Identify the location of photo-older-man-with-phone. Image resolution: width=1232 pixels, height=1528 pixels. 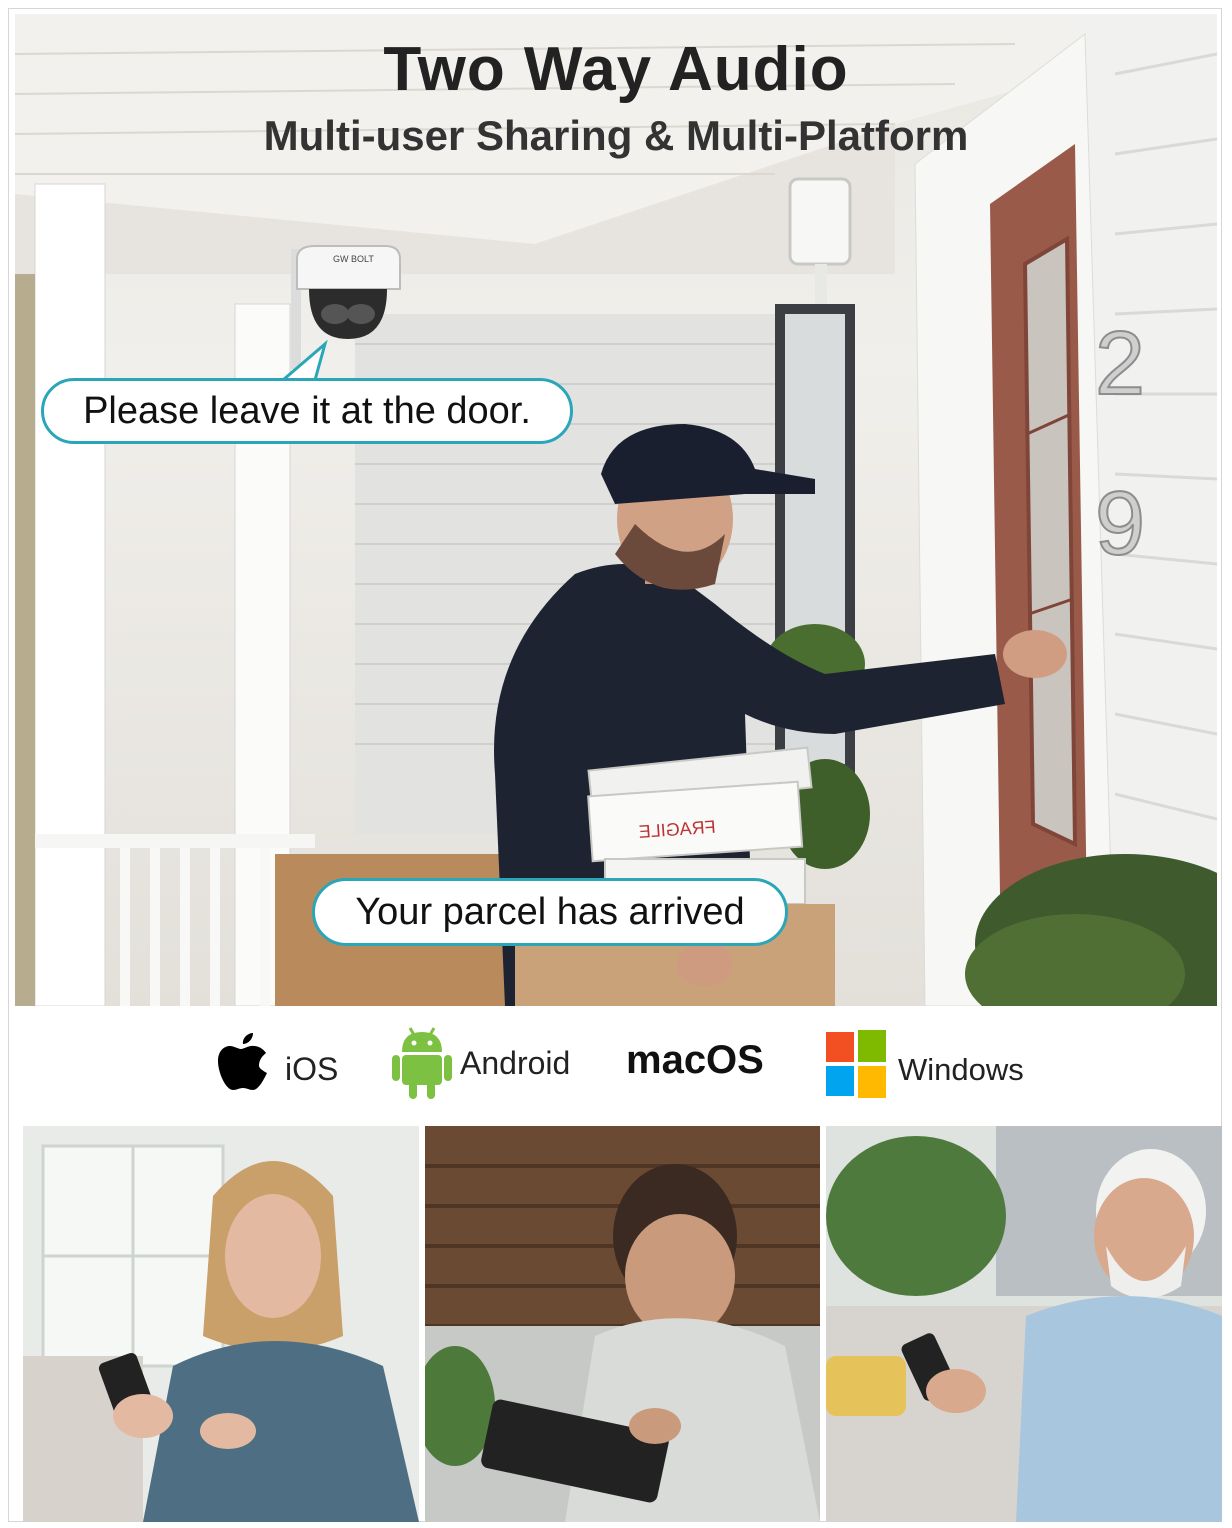
(1024, 1324).